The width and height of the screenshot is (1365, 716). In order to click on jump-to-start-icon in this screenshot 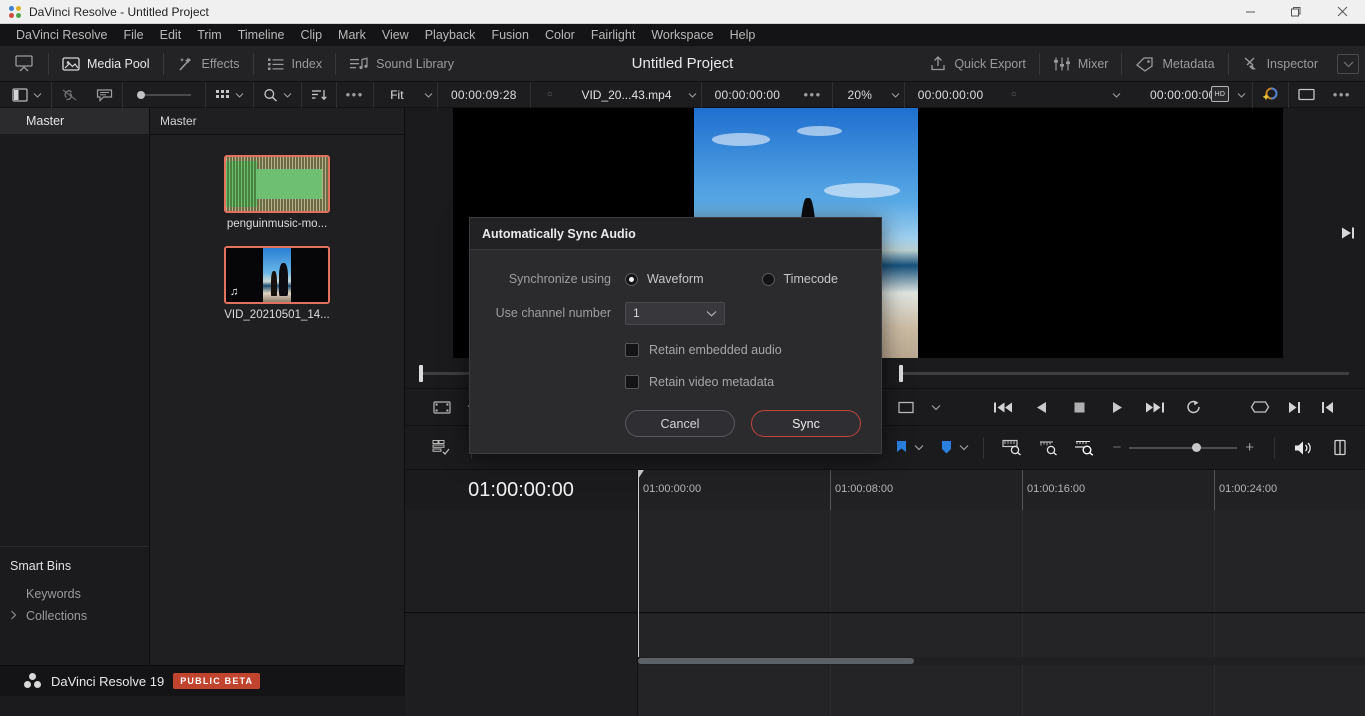, I will do `click(1003, 407)`.